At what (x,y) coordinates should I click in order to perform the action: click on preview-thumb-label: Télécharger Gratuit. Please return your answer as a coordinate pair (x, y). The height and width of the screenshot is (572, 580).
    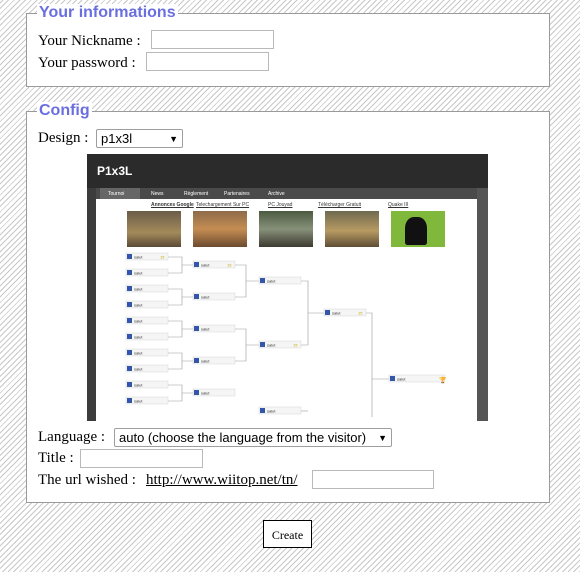
    Looking at the image, I should click on (340, 205).